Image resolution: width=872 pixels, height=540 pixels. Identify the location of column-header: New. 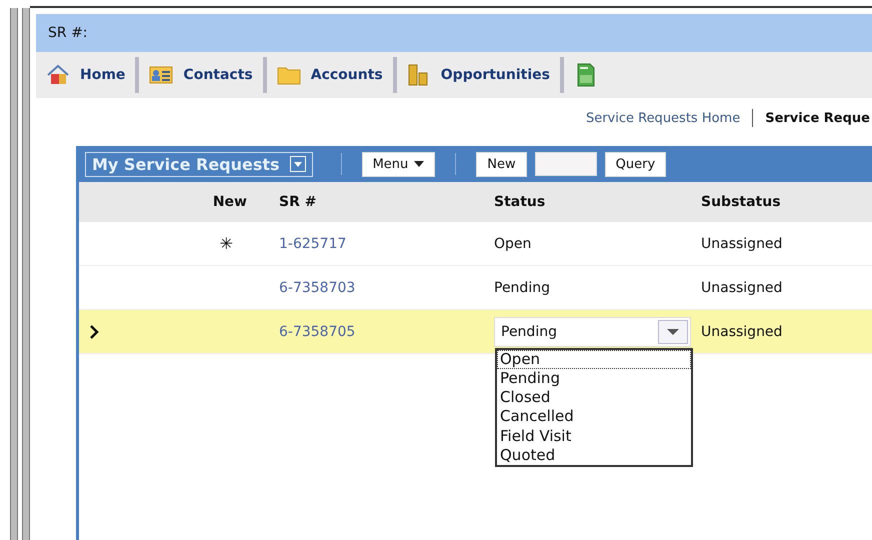
(189, 202).